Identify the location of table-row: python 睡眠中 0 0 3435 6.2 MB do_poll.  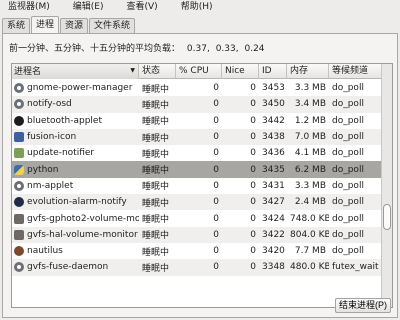
(197, 169).